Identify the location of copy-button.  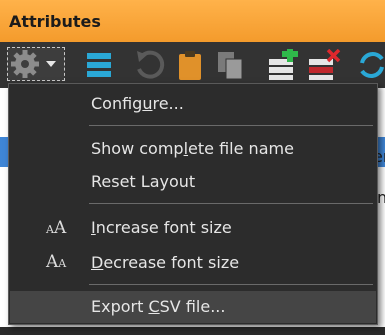
(231, 65).